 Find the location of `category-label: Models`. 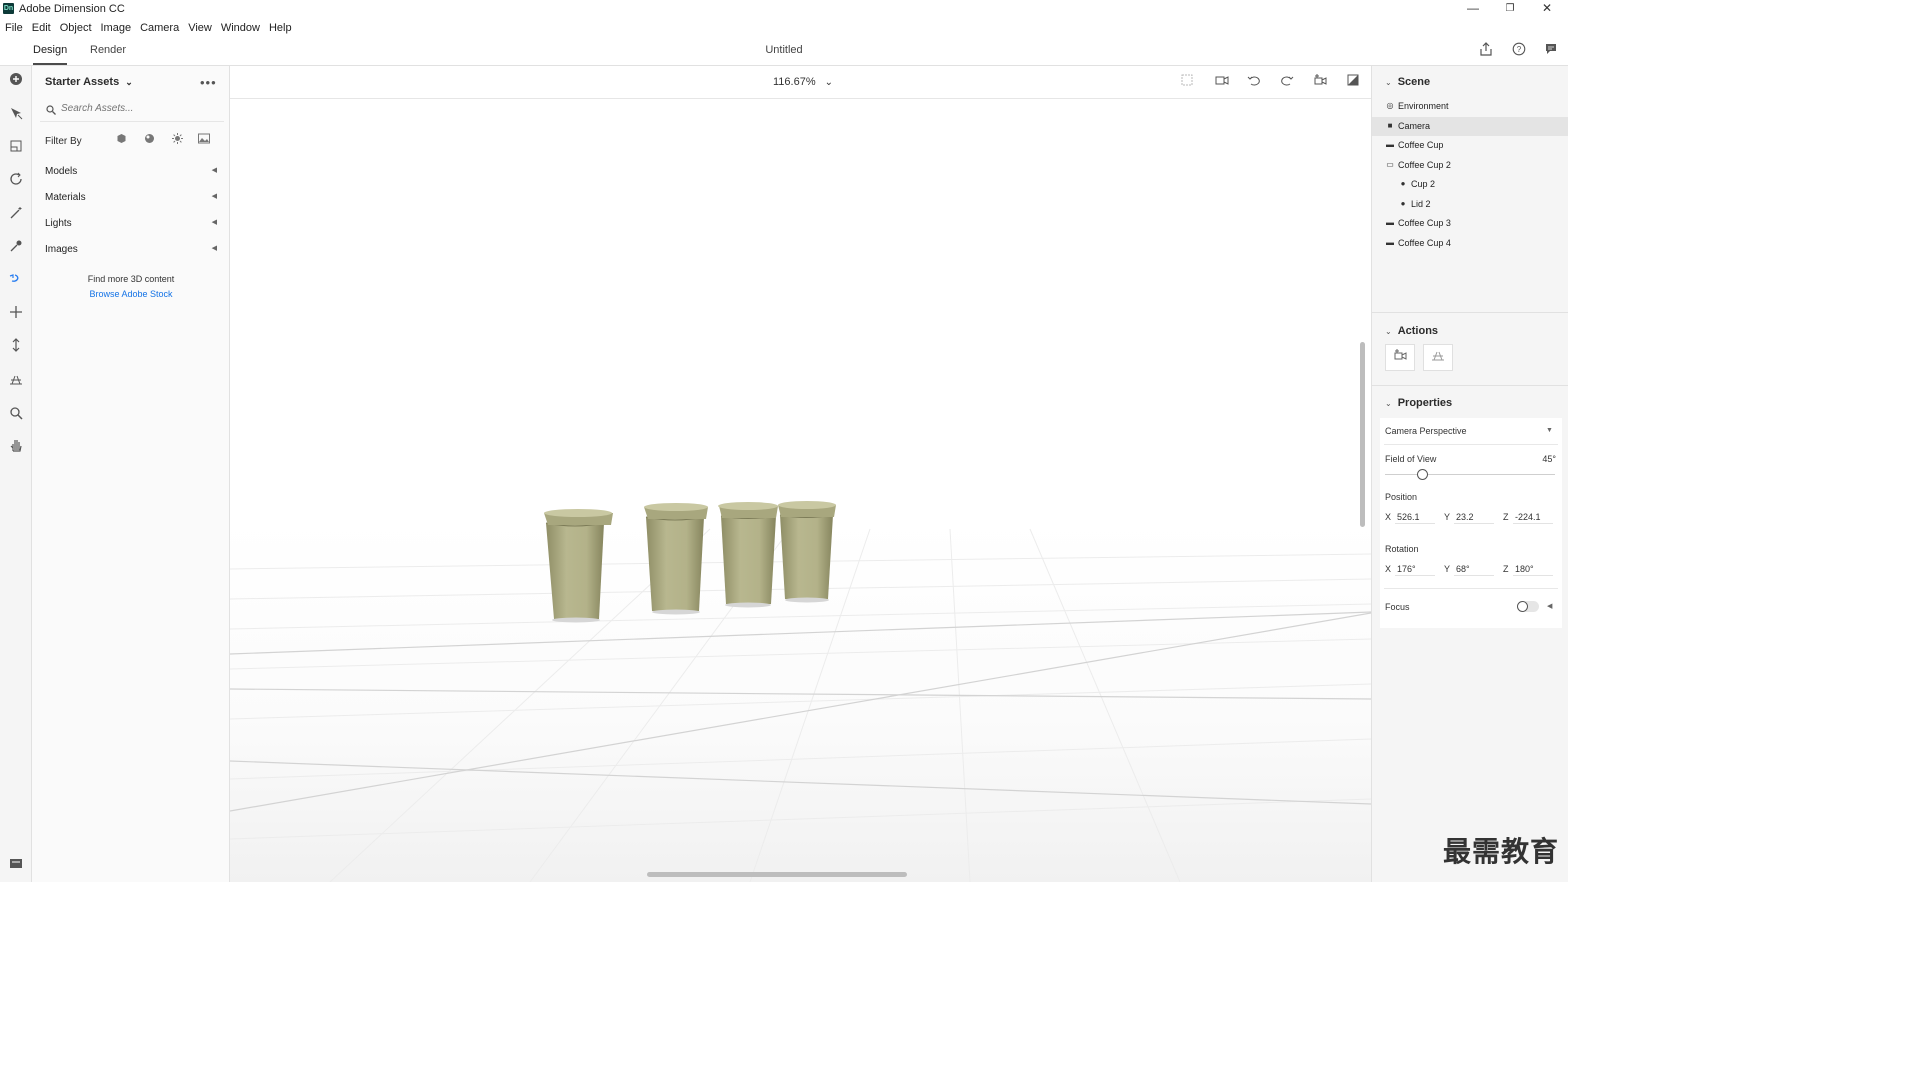

category-label: Models is located at coordinates (61, 171).